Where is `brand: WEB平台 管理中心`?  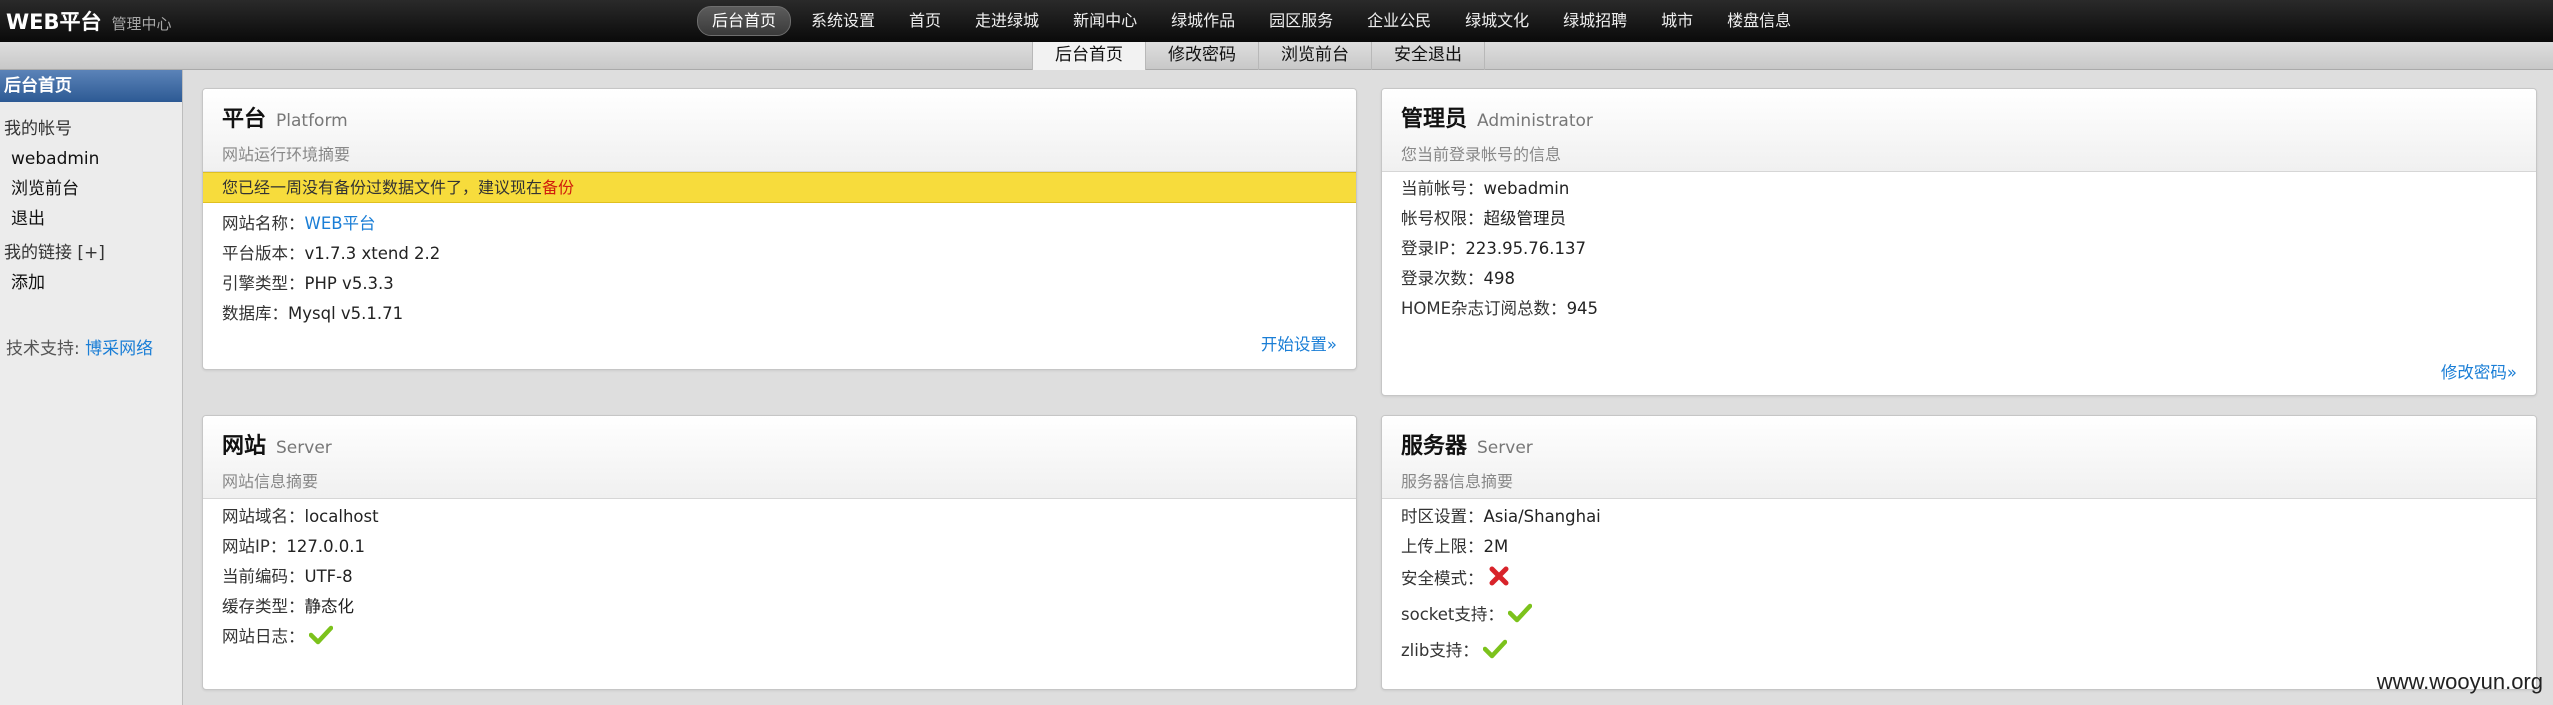
brand: WEB平台 管理中心 is located at coordinates (89, 21).